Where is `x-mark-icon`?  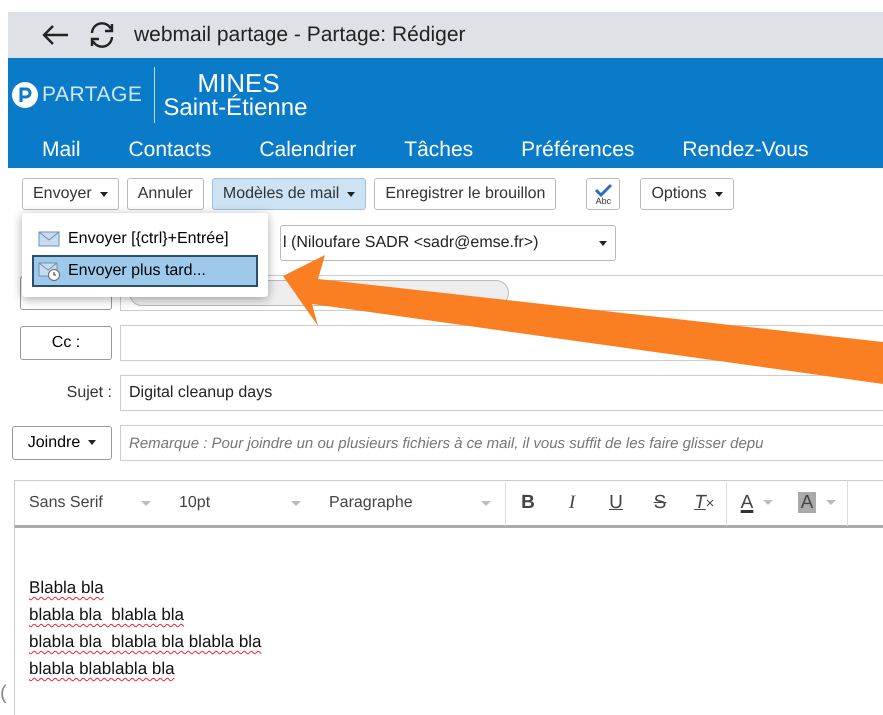
x-mark-icon is located at coordinates (710, 502).